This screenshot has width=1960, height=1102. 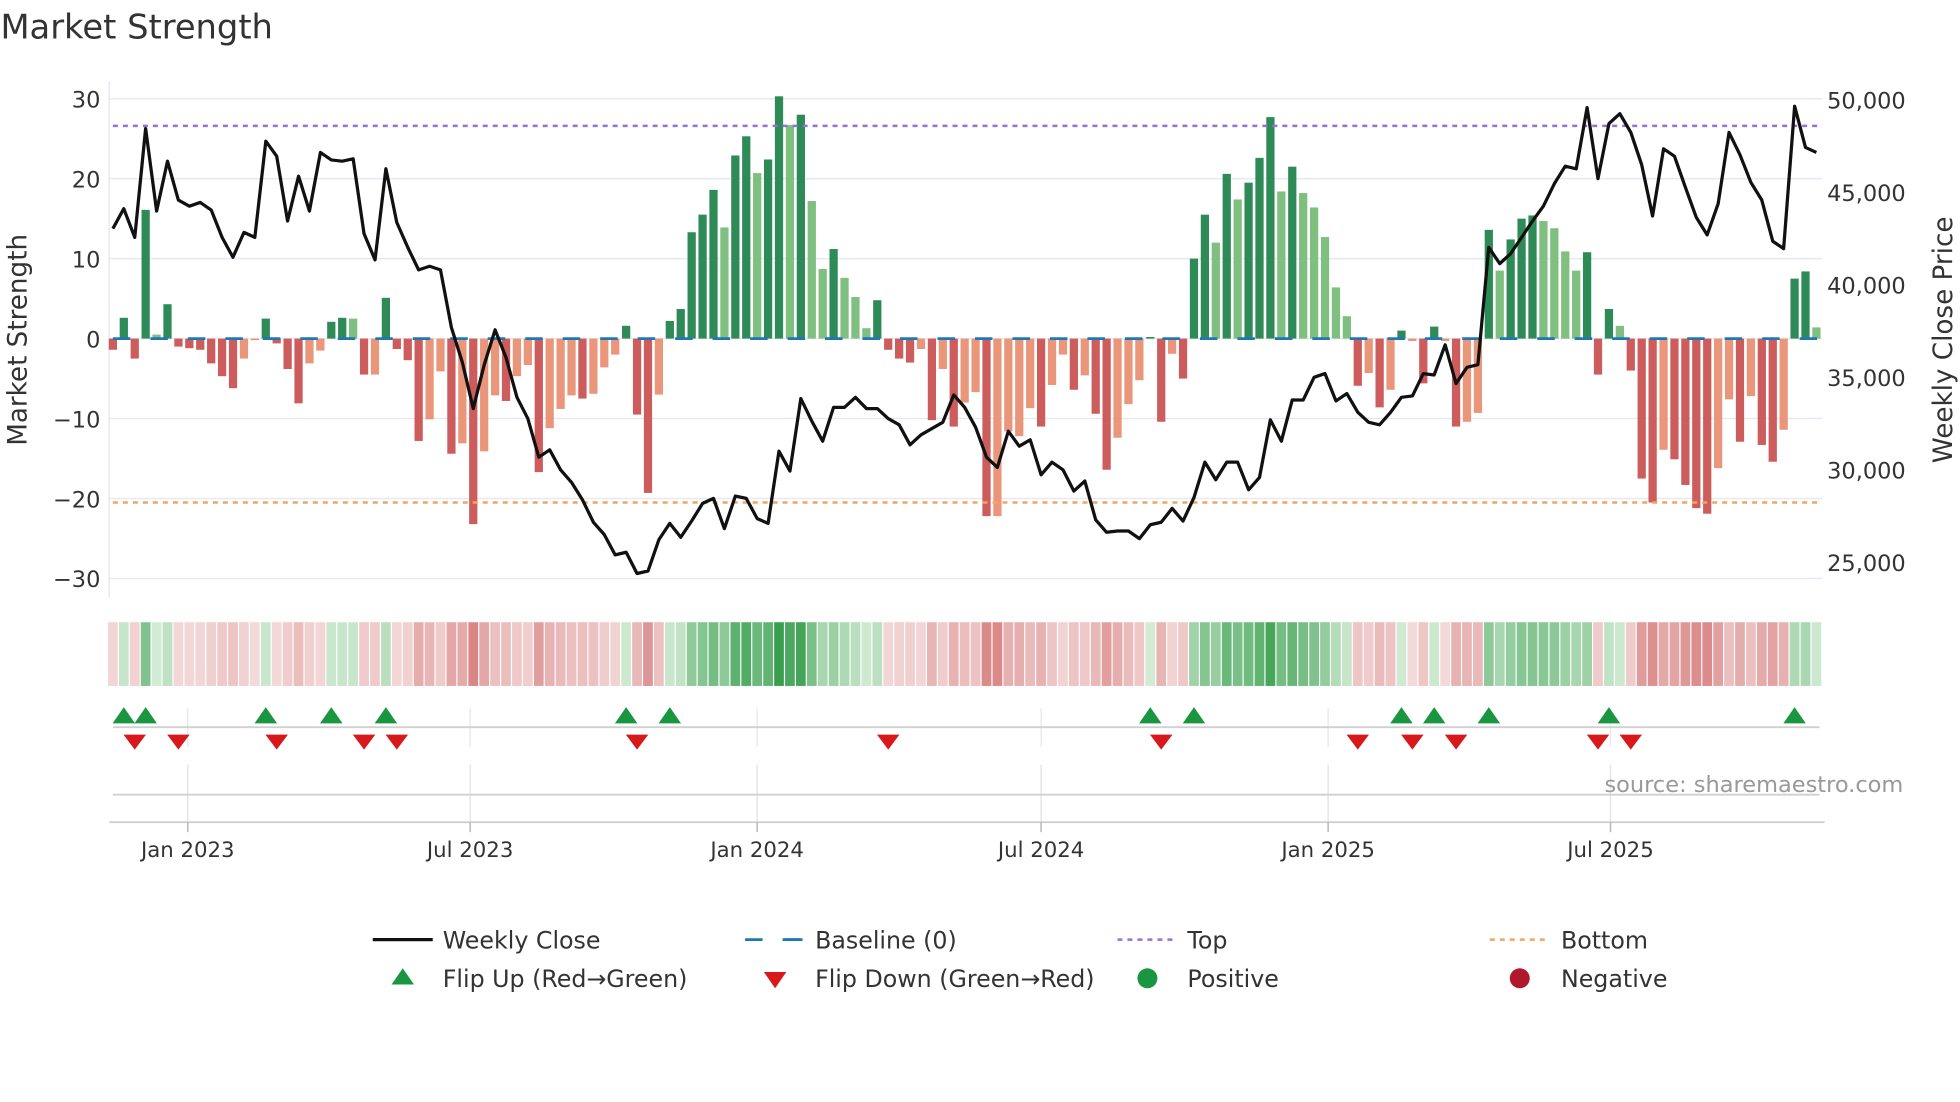 I want to click on strength-heatmap-strip, so click(x=965, y=654).